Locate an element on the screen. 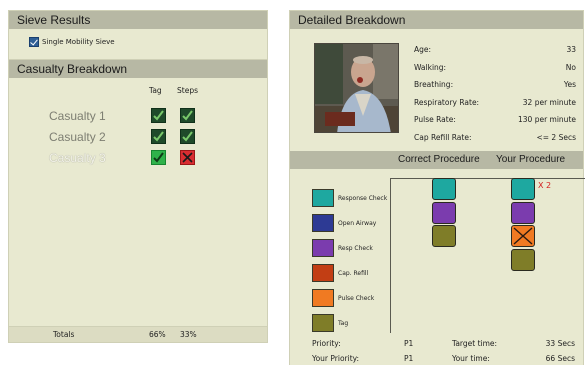 The width and height of the screenshot is (587, 365). your-step-wrong is located at coordinates (523, 236).